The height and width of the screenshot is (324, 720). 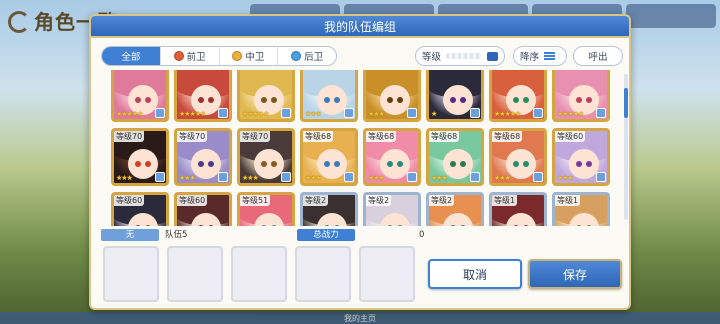 I want to click on party-name: 队伍5, so click(x=176, y=235).